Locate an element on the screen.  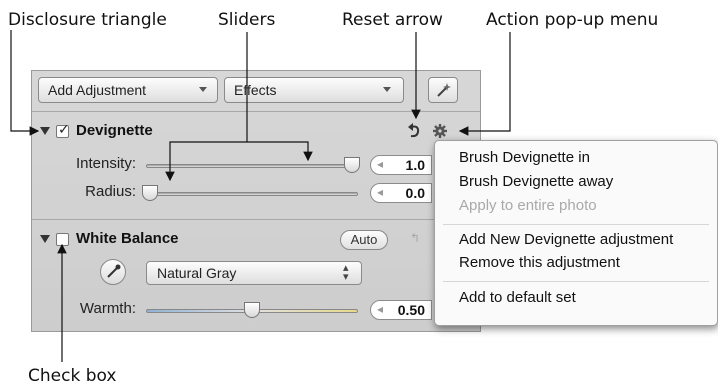
checkmark-icon: ✓ is located at coordinates (64, 130).